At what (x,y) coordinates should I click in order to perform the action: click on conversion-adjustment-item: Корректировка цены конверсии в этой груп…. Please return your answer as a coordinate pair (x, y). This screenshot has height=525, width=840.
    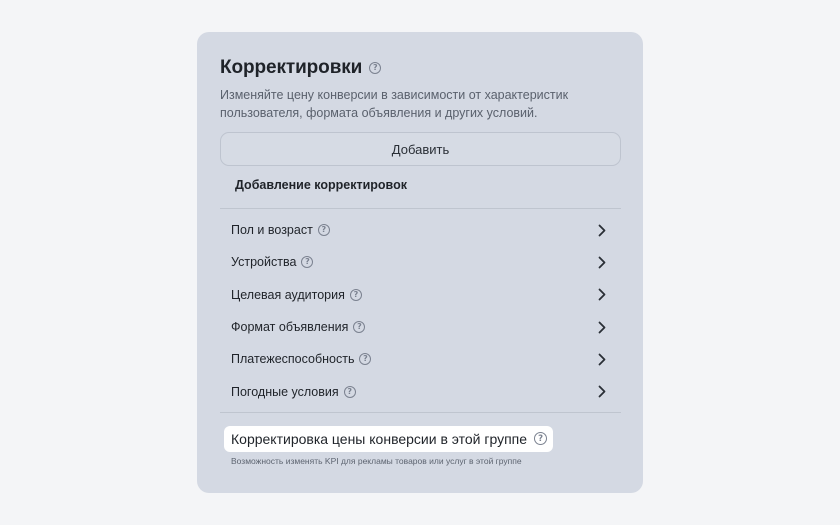
    Looking at the image, I should click on (389, 438).